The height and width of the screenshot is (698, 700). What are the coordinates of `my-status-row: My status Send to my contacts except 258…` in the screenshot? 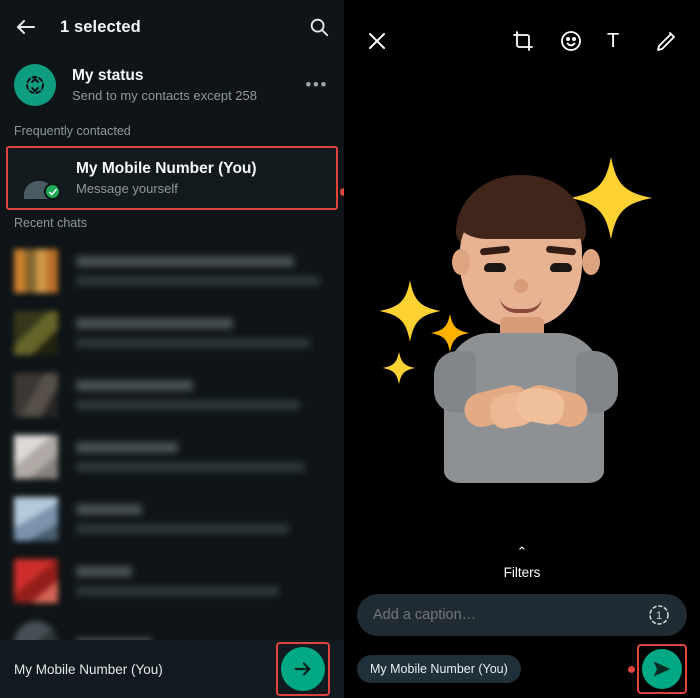 It's located at (172, 86).